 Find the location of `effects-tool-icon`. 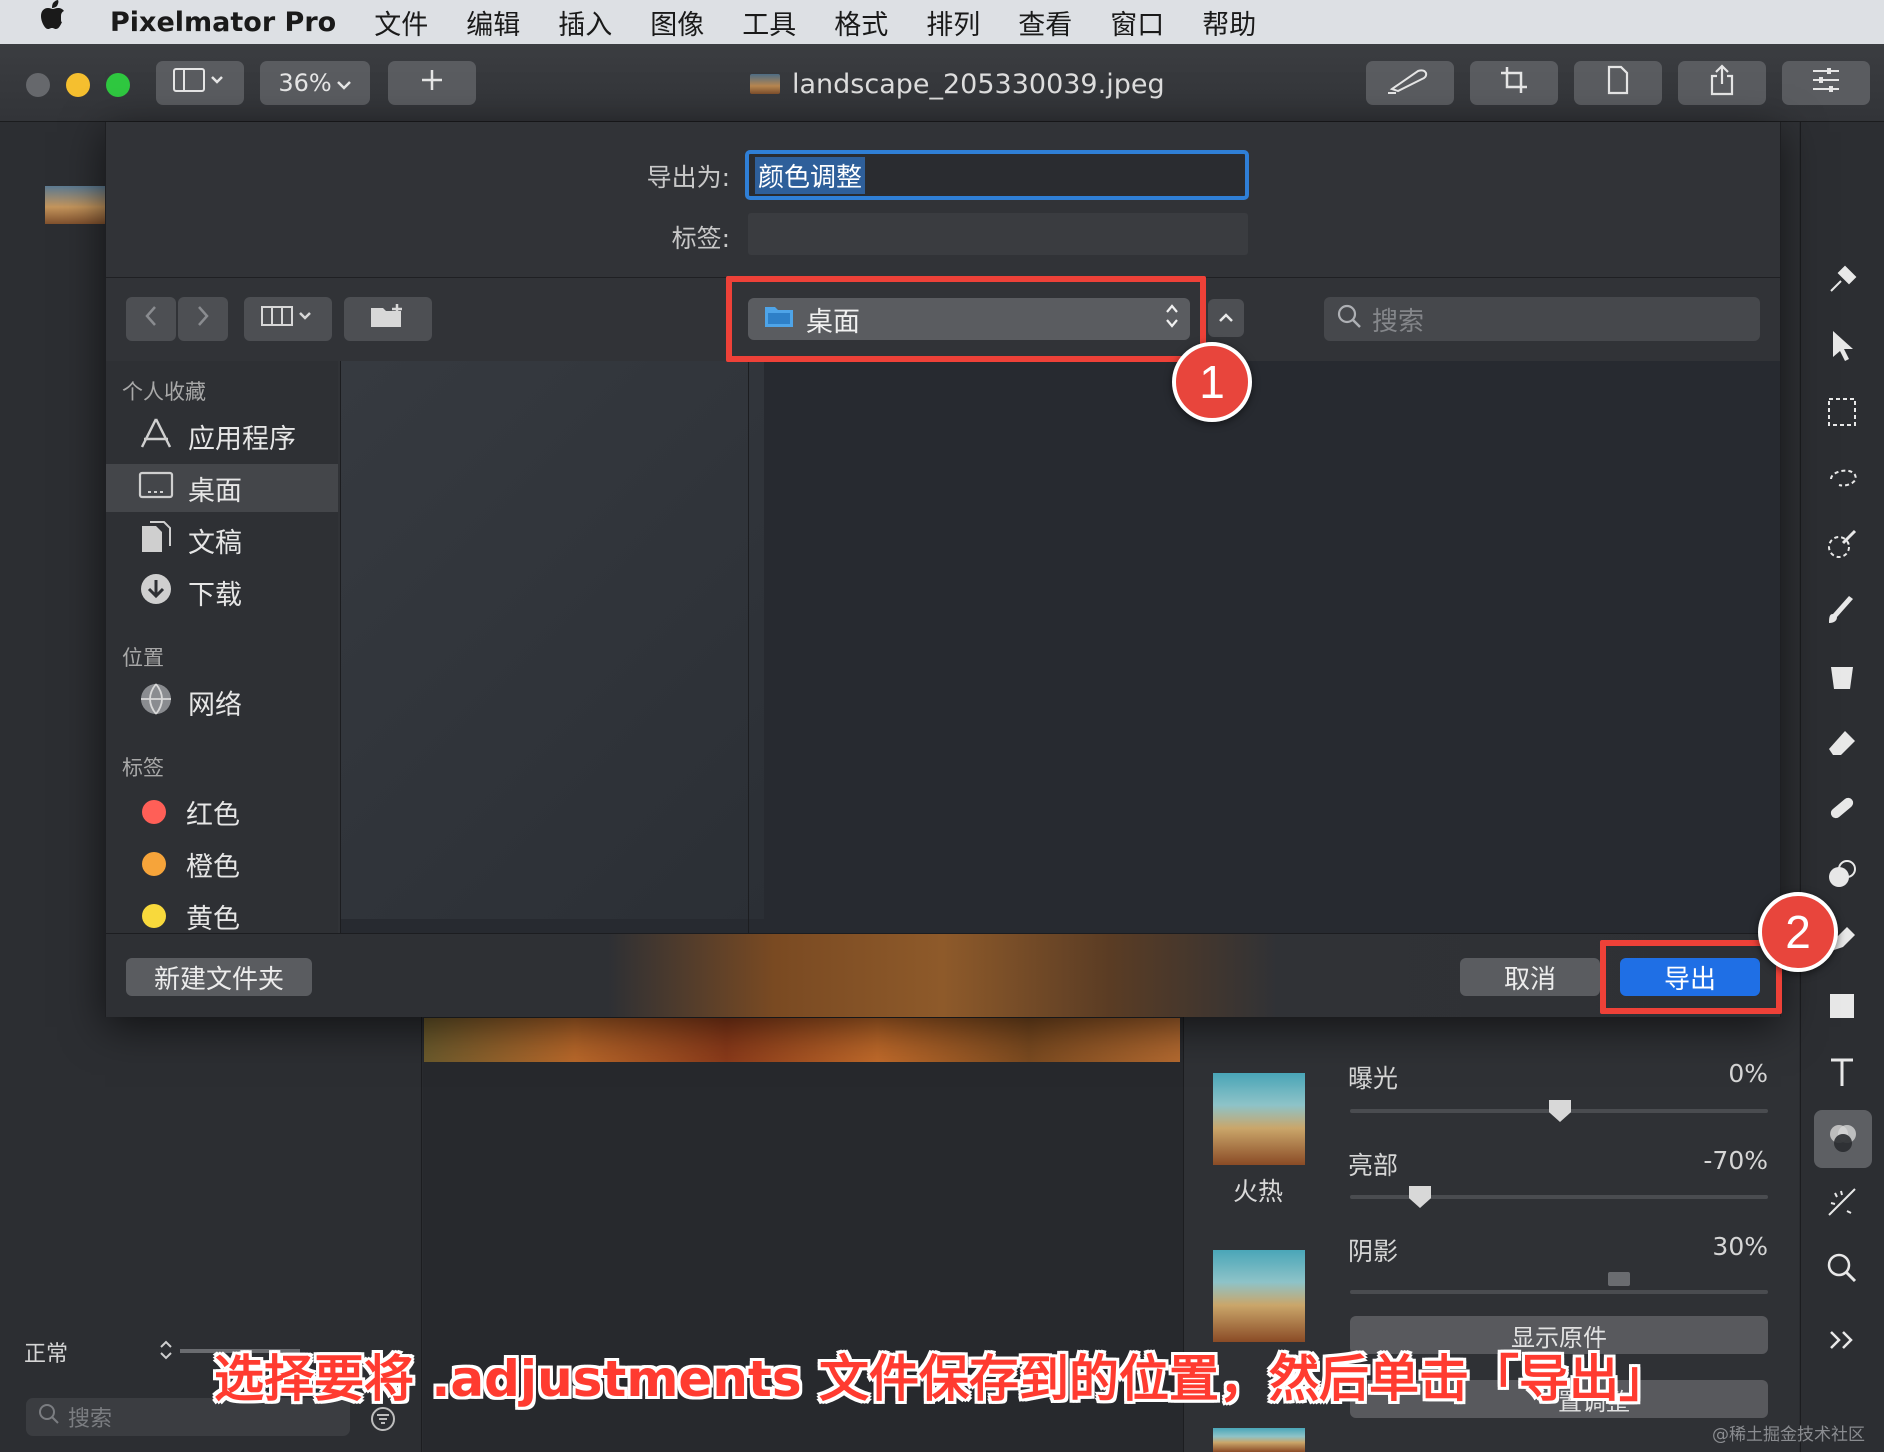

effects-tool-icon is located at coordinates (1842, 1202).